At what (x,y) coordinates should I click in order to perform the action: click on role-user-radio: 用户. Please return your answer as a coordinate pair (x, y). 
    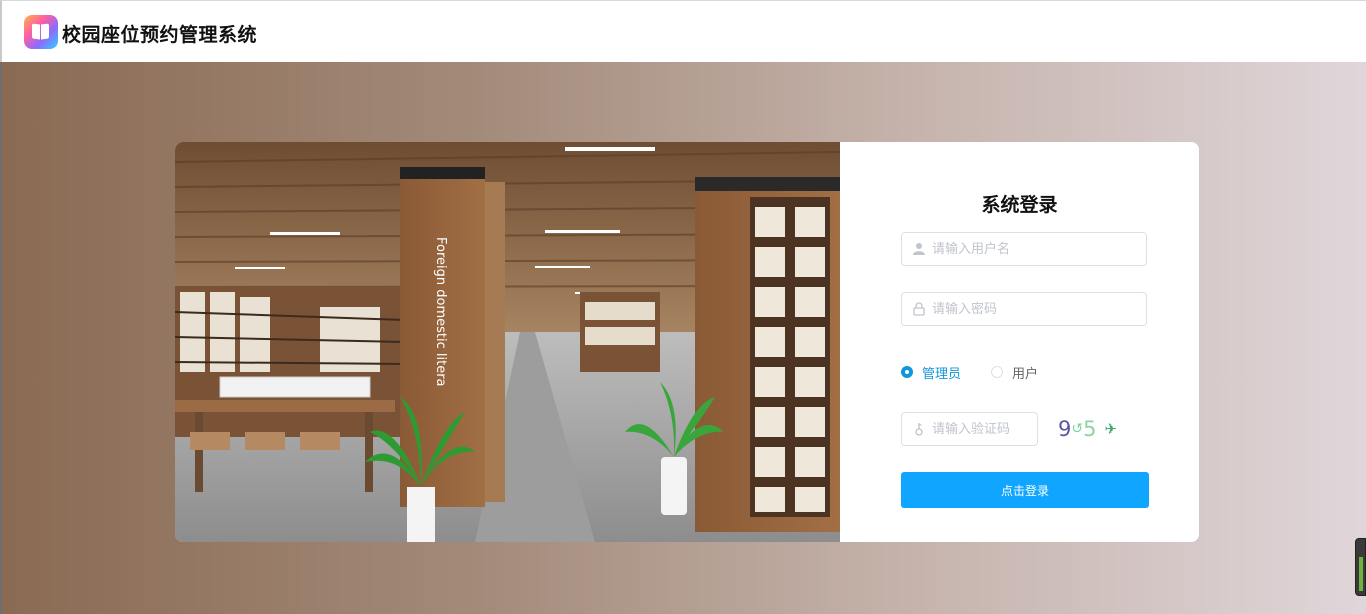
    Looking at the image, I should click on (1014, 372).